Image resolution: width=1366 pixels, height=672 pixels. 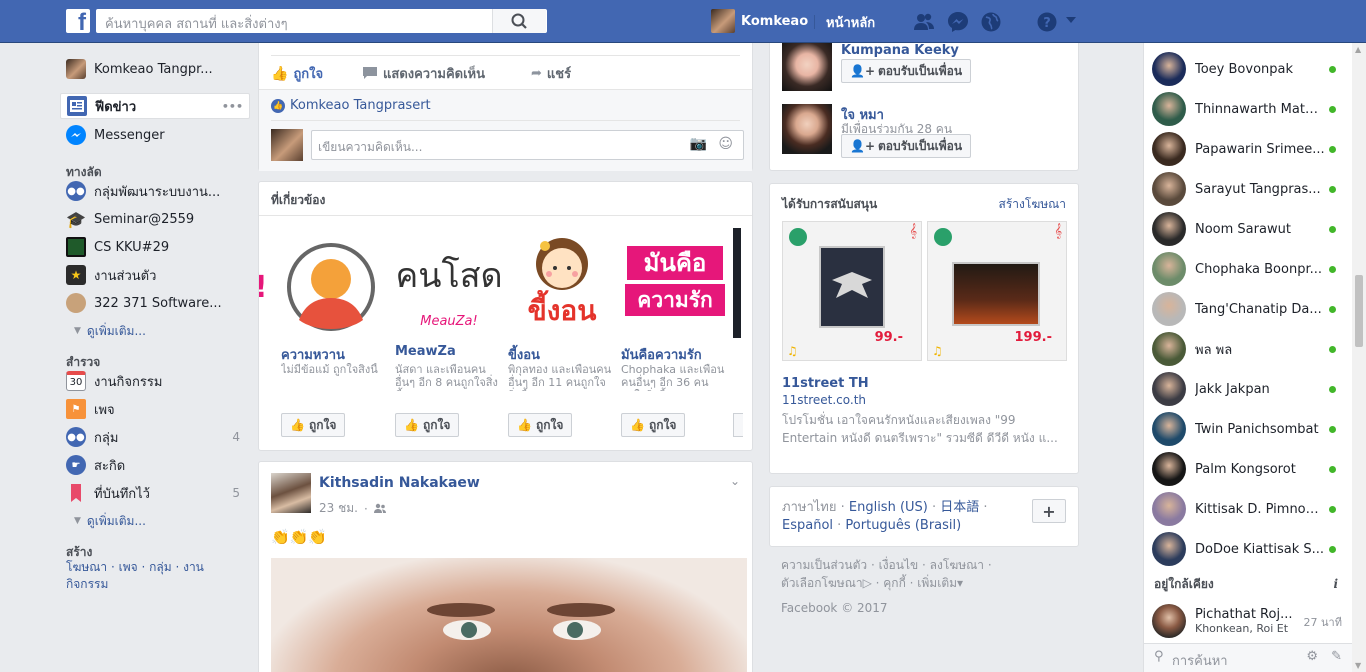 What do you see at coordinates (725, 144) in the screenshot?
I see `emoji-icon: ☺` at bounding box center [725, 144].